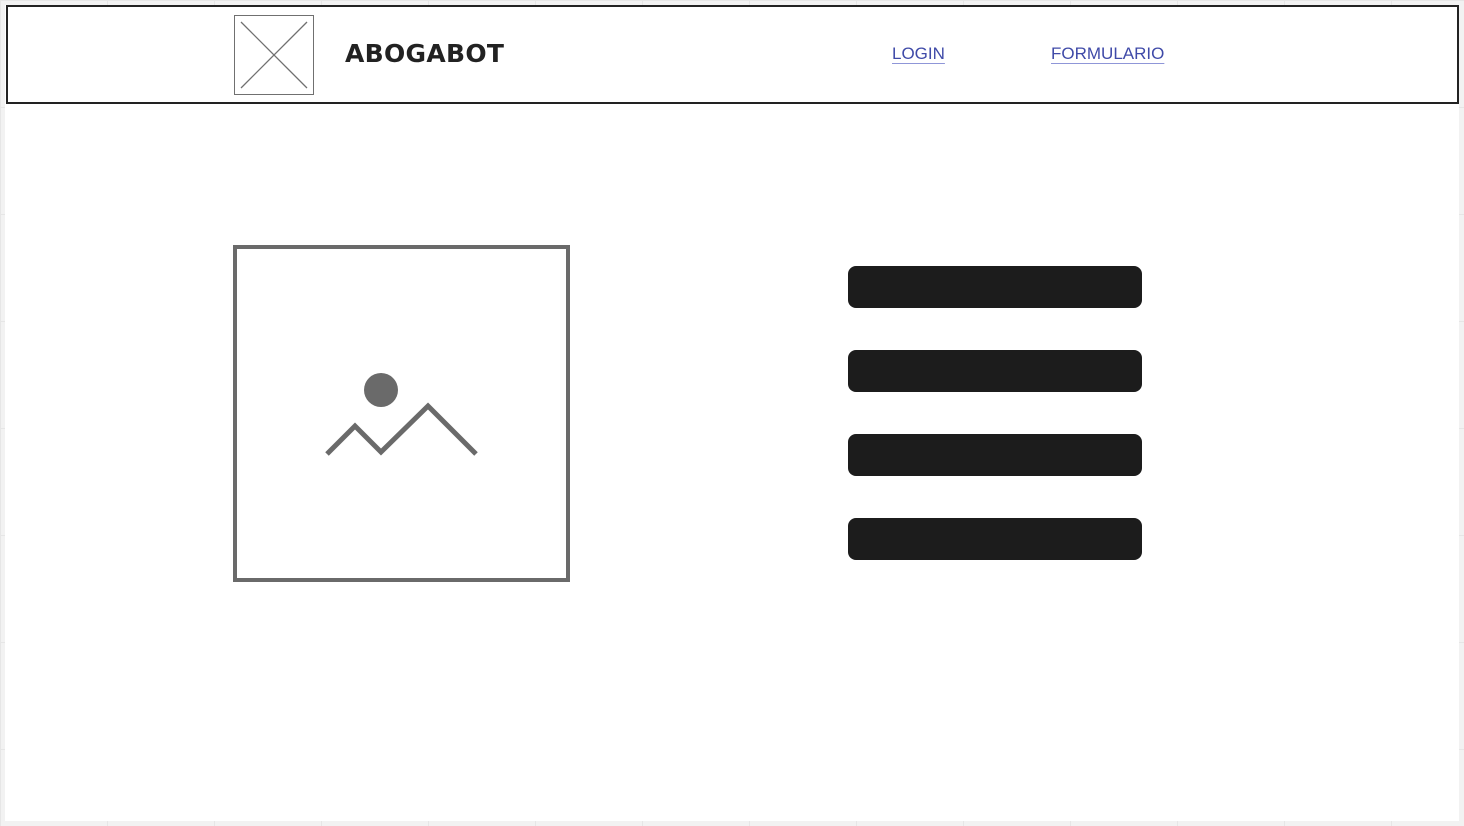  Describe the element at coordinates (401, 429) in the screenshot. I see `mountain-line` at that location.